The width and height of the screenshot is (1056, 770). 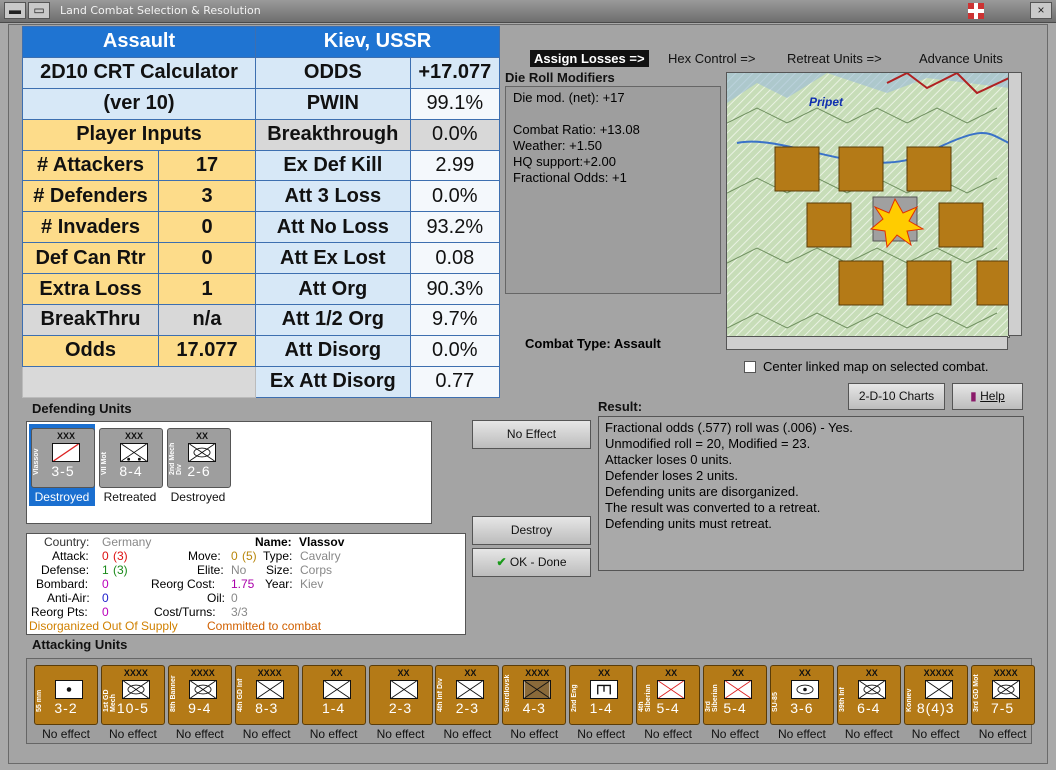 What do you see at coordinates (868, 695) in the screenshot?
I see `attacking-unit-counter: 39th Inf XX 6-4` at bounding box center [868, 695].